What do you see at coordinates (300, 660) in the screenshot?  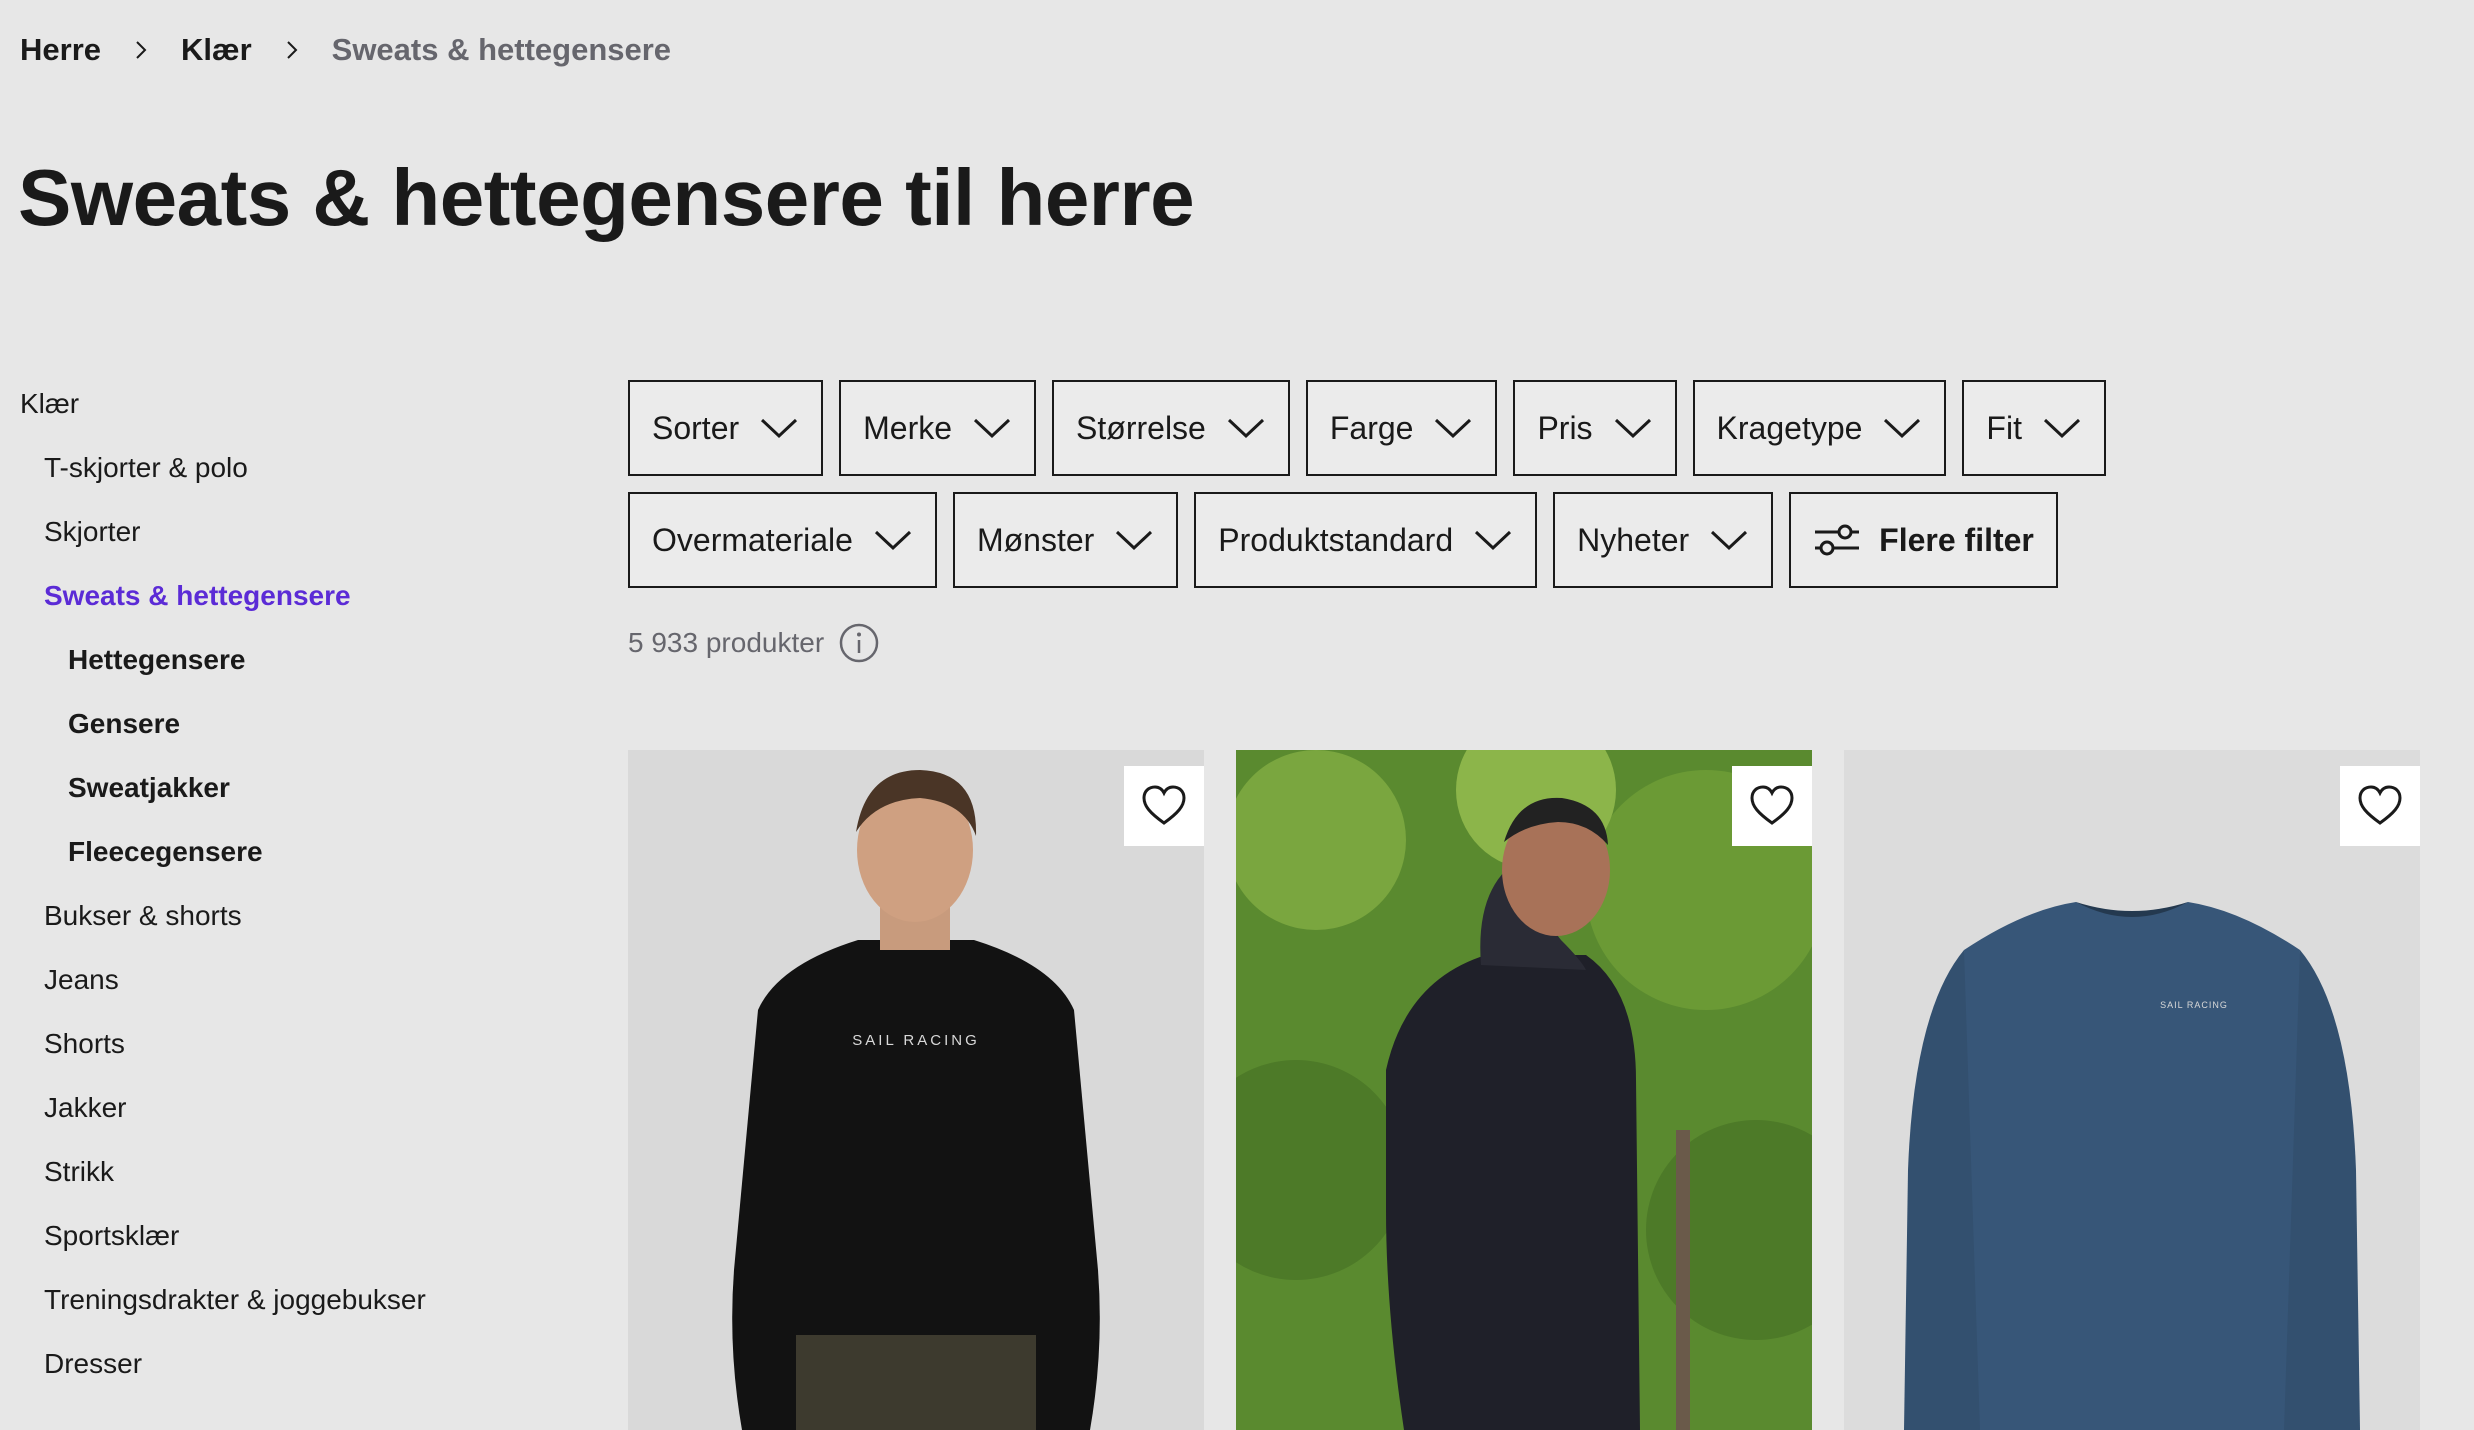 I see `sidebar-item-hettegensere: Hettegensere` at bounding box center [300, 660].